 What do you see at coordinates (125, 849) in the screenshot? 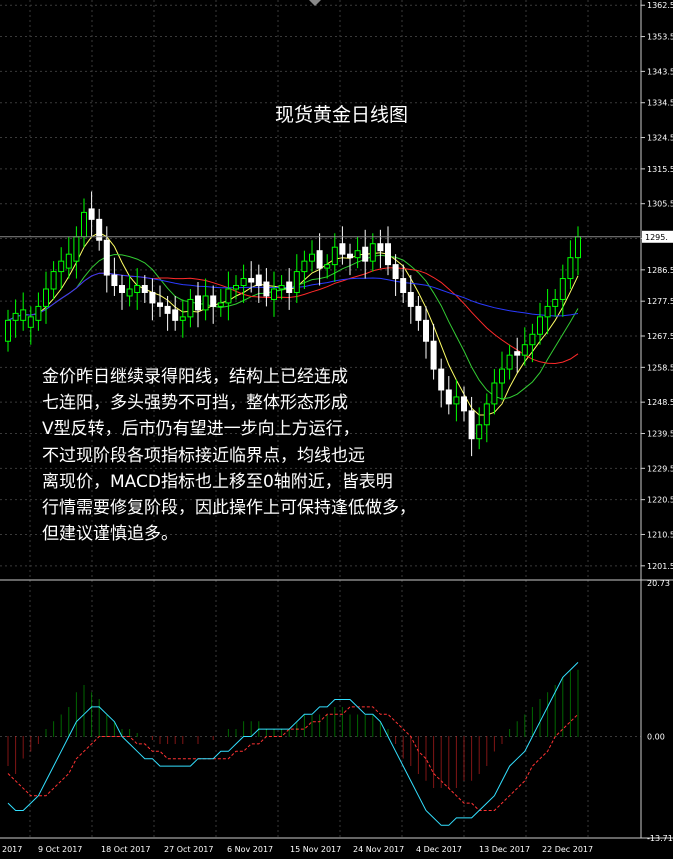
I see `x-tick-label: 18 Oct 2017` at bounding box center [125, 849].